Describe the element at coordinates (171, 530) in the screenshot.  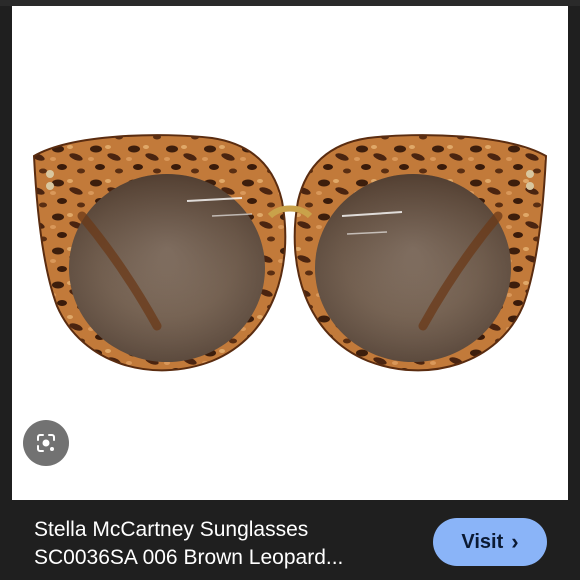
I see `result-title-line-1: Stella McCartney Sunglasses` at that location.